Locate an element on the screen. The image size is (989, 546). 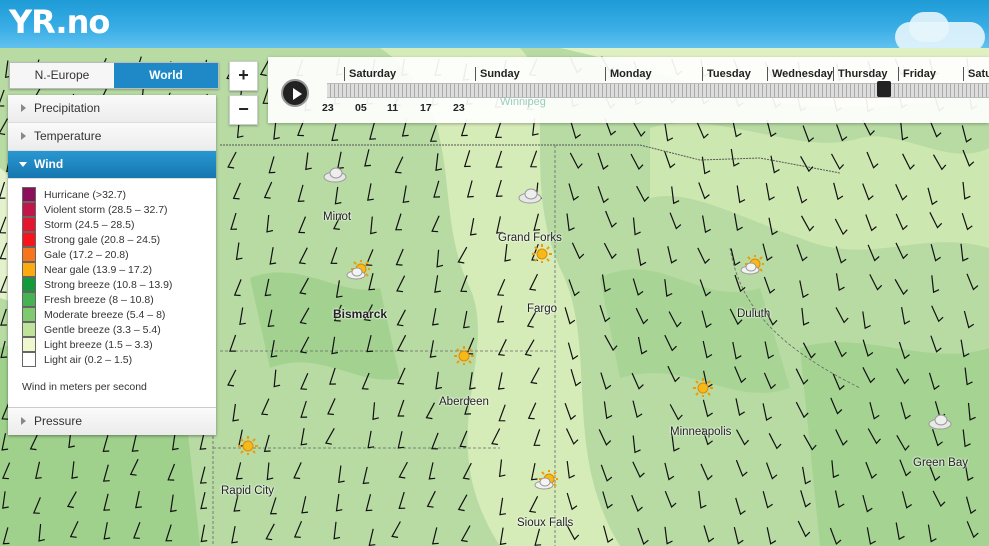
zoom-in-button: + is located at coordinates (243, 76).